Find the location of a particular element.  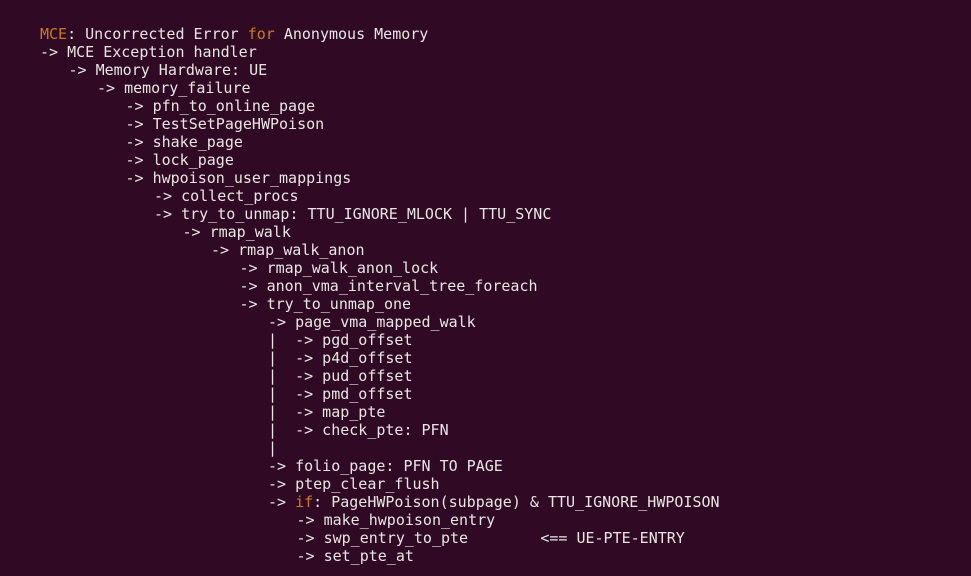

text-token: | -> pmd_offset is located at coordinates (340, 394).